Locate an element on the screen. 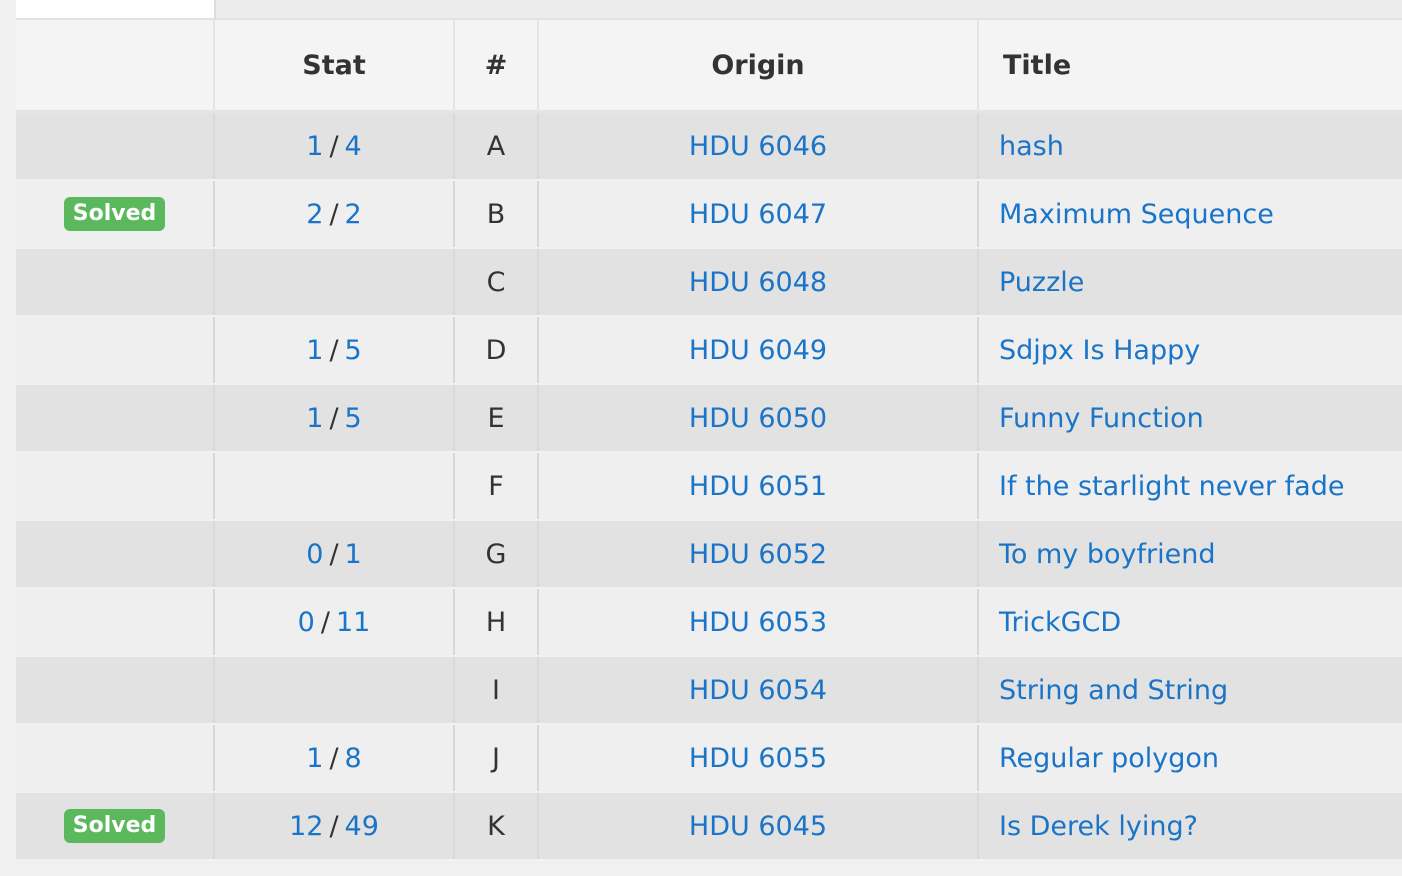 The height and width of the screenshot is (876, 1402). title-cell: Funny Function is located at coordinates (1189, 418).